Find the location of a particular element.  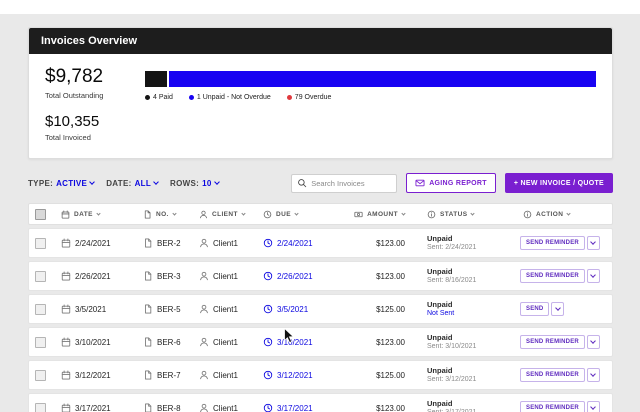

legend-item: 4 Paid is located at coordinates (159, 97).